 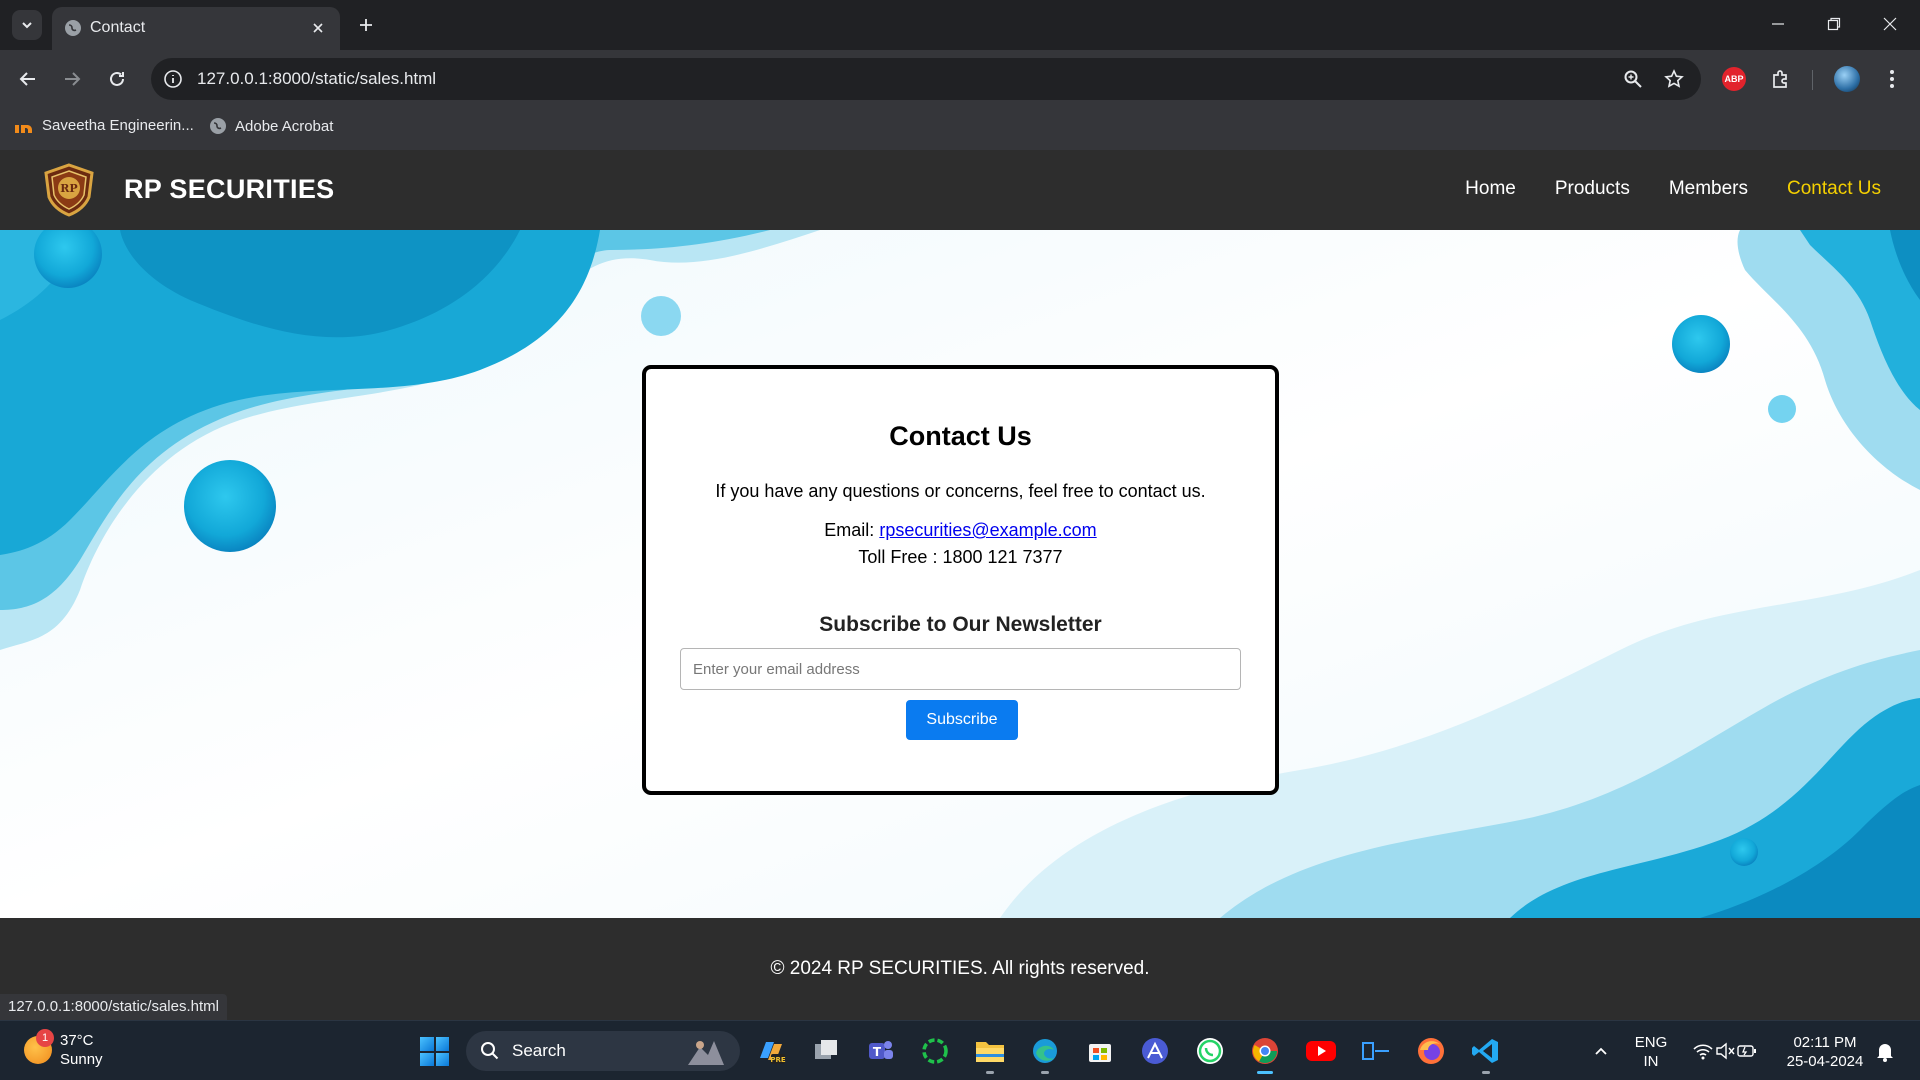 What do you see at coordinates (196, 28) in the screenshot?
I see `browser-tab-contact: Contact` at bounding box center [196, 28].